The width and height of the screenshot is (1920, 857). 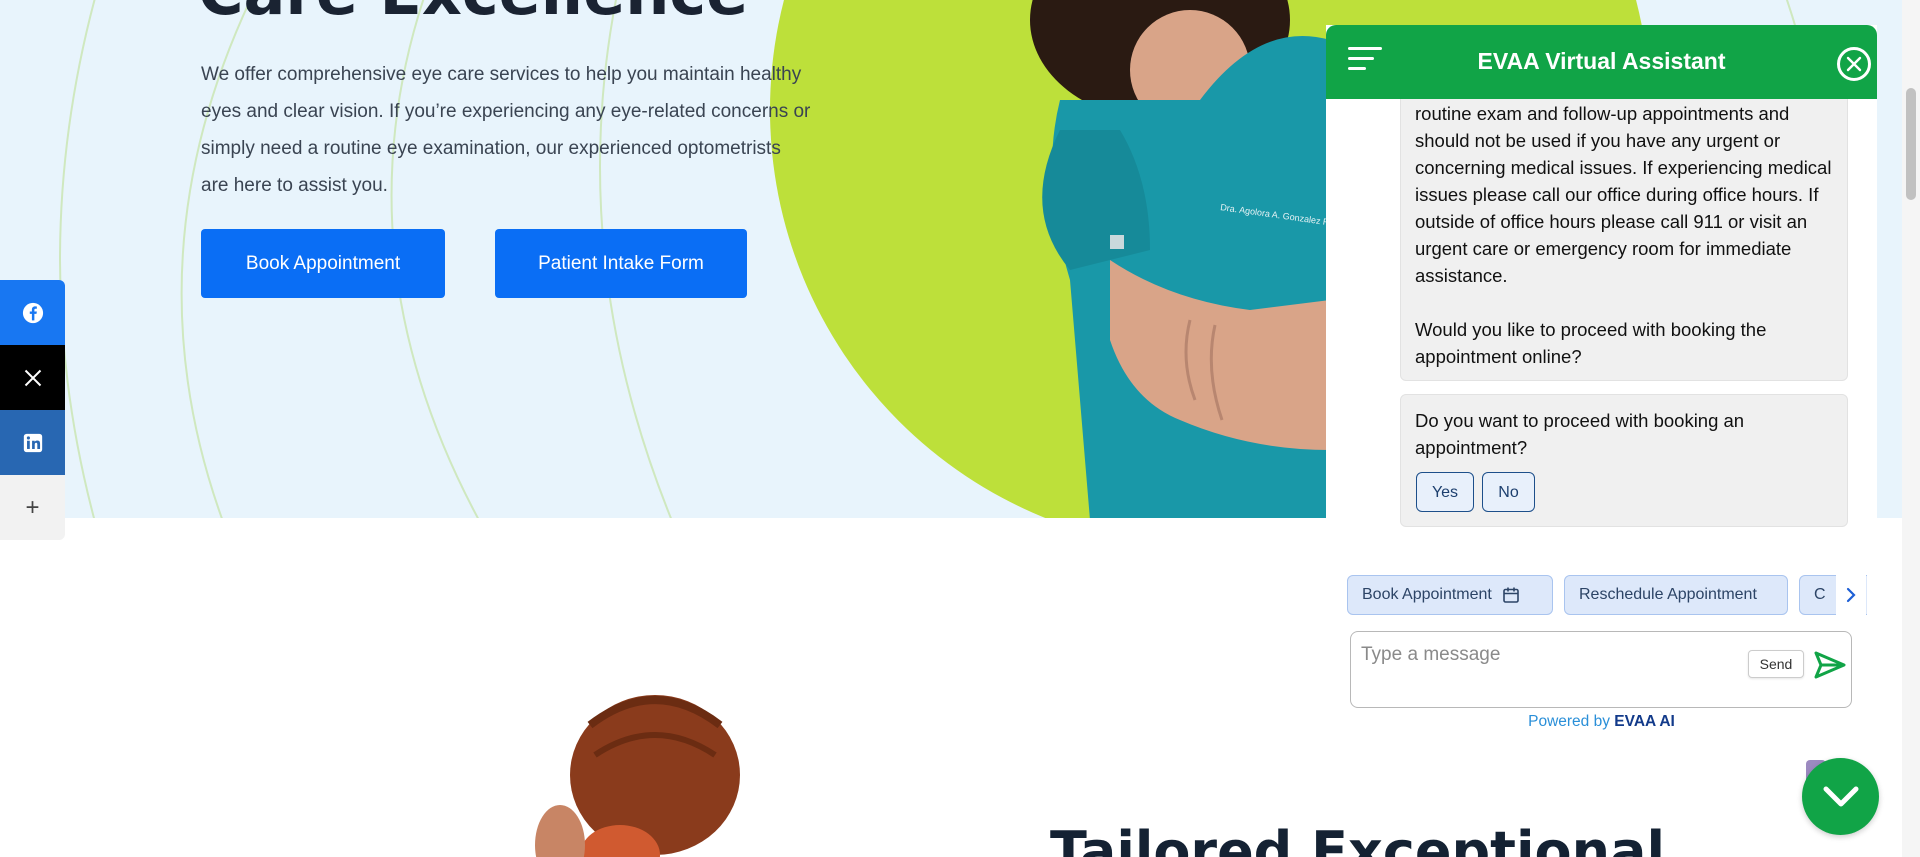 What do you see at coordinates (1644, 721) in the screenshot?
I see `powered-by-brand-link: EVAA AI` at bounding box center [1644, 721].